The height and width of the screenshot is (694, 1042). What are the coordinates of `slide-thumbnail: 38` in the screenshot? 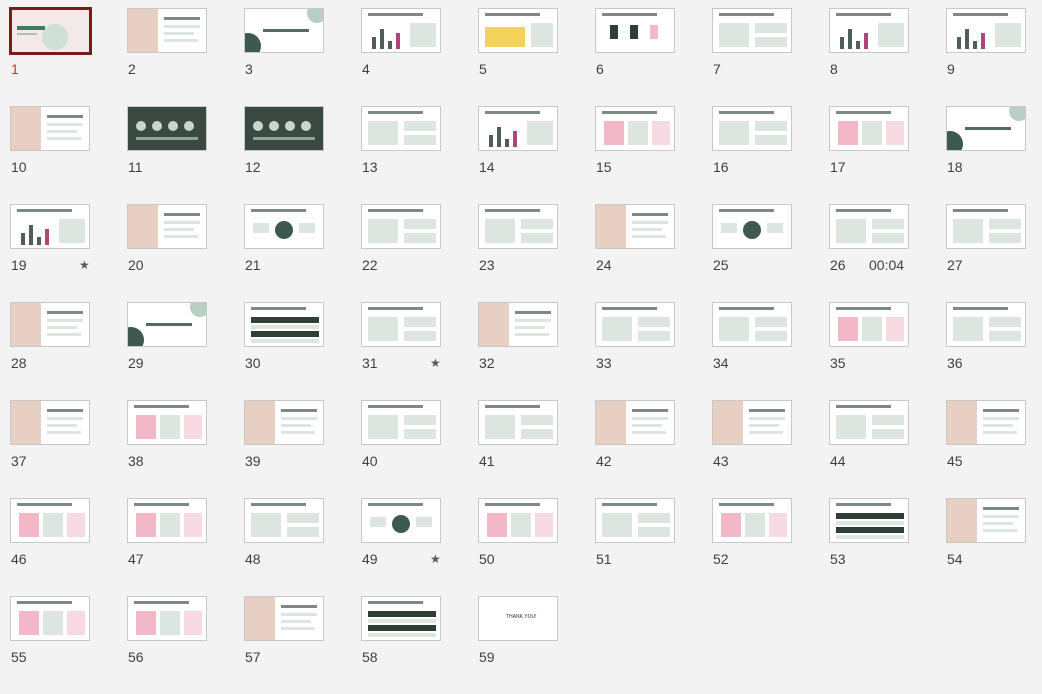 It's located at (185, 449).